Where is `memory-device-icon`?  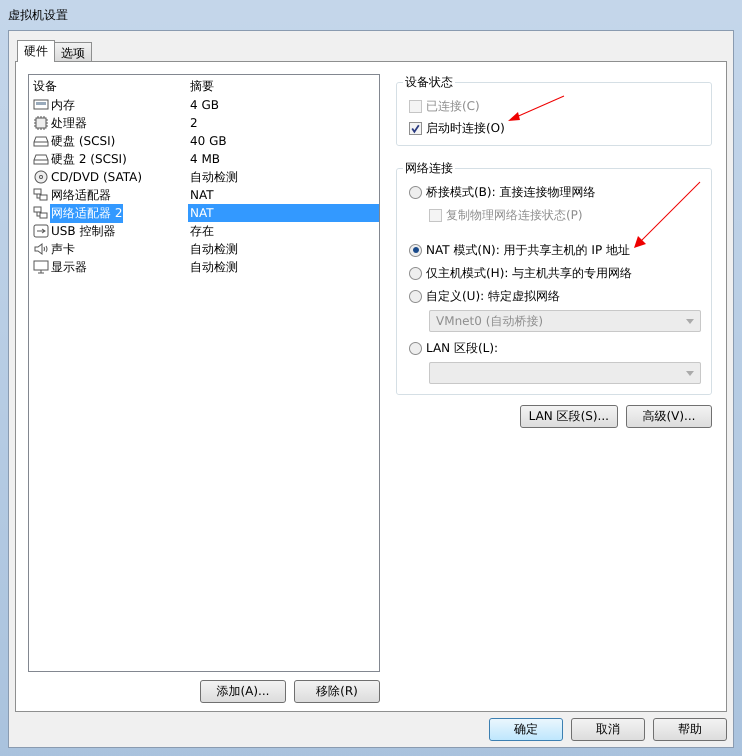 memory-device-icon is located at coordinates (41, 105).